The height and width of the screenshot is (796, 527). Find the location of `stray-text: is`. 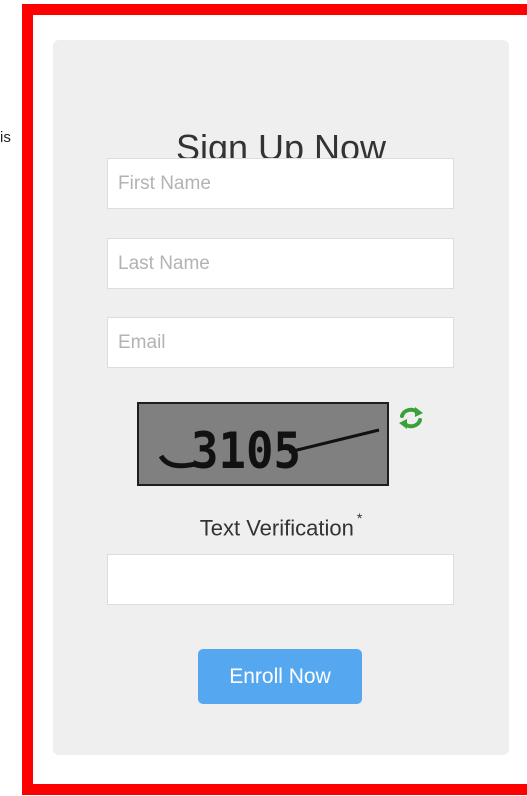

stray-text: is is located at coordinates (5, 137).